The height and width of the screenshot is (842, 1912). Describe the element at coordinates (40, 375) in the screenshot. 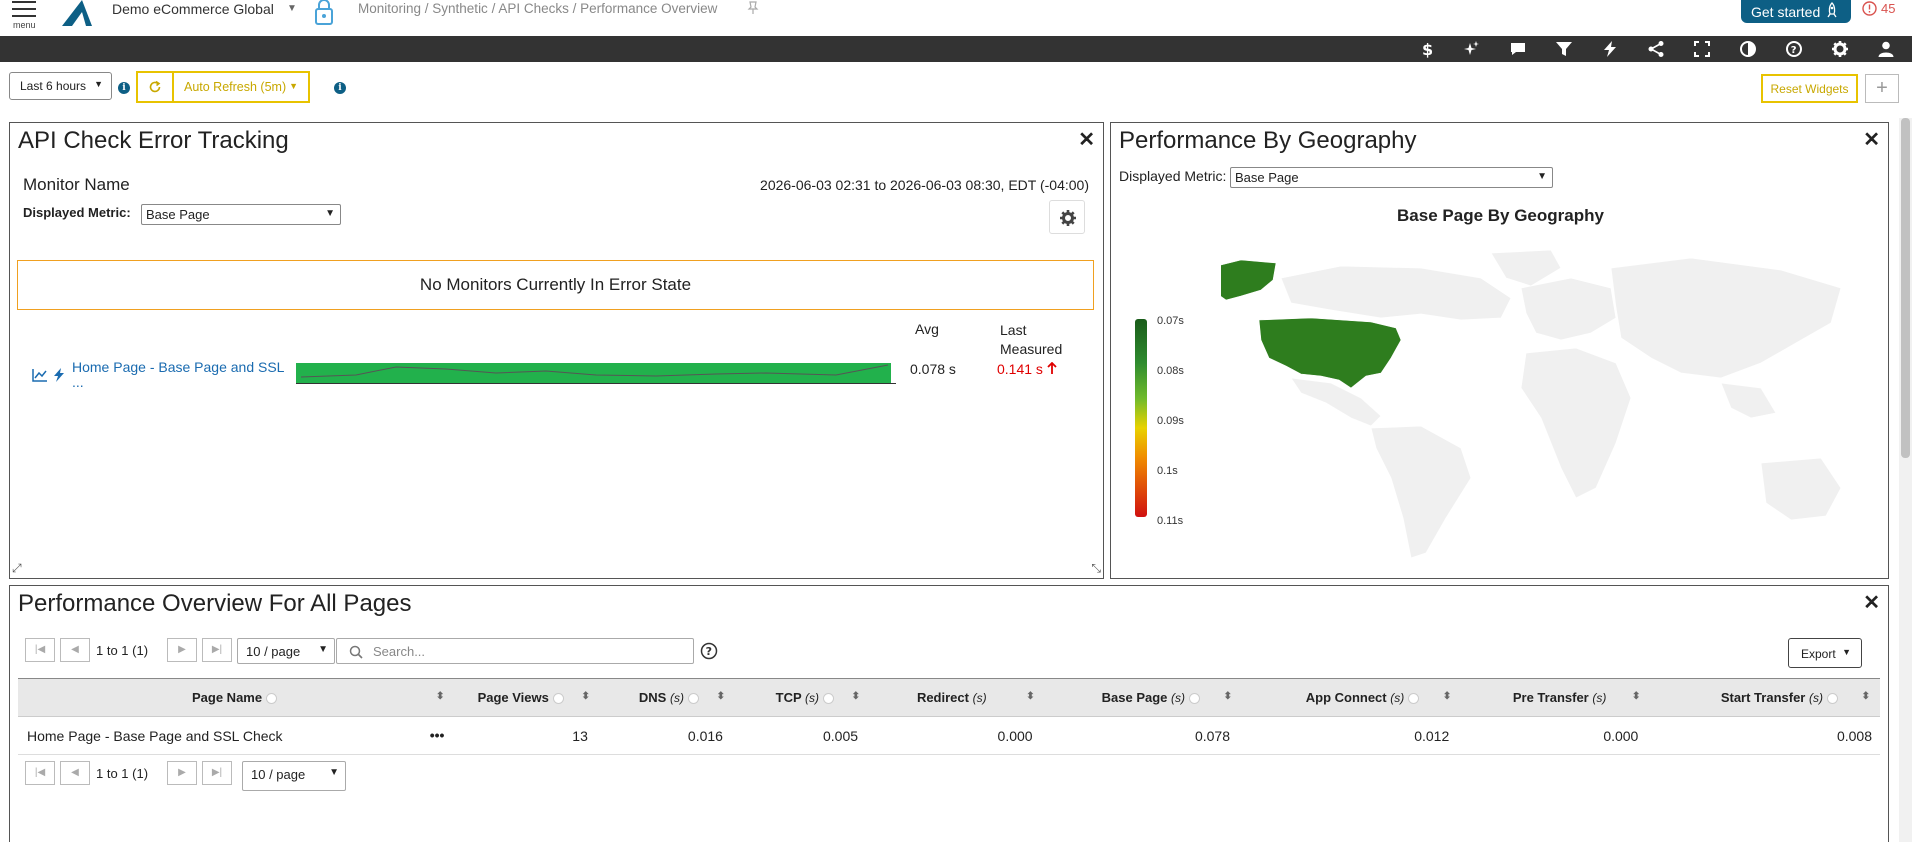

I see `chart-line-icon` at that location.